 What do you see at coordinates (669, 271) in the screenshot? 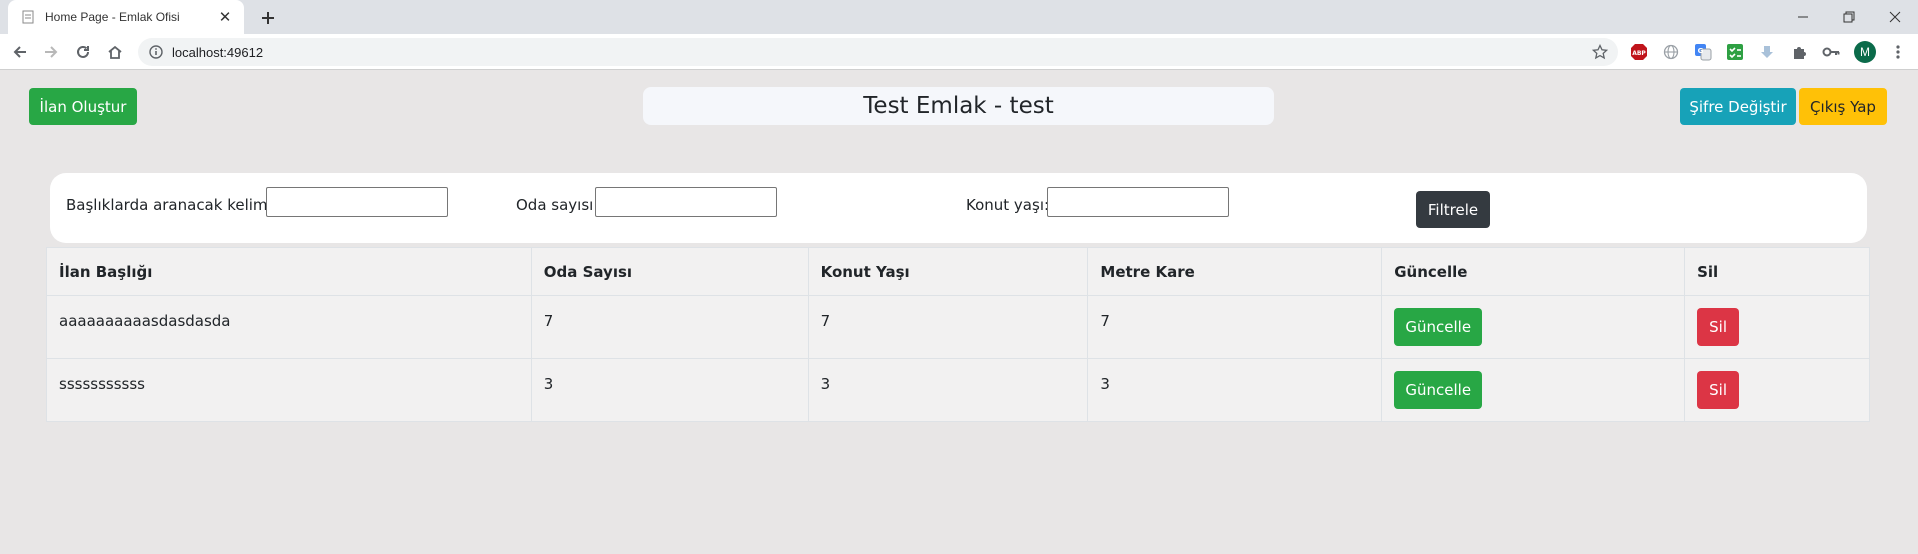
I see `column-header-rooms: Oda Sayısı` at bounding box center [669, 271].